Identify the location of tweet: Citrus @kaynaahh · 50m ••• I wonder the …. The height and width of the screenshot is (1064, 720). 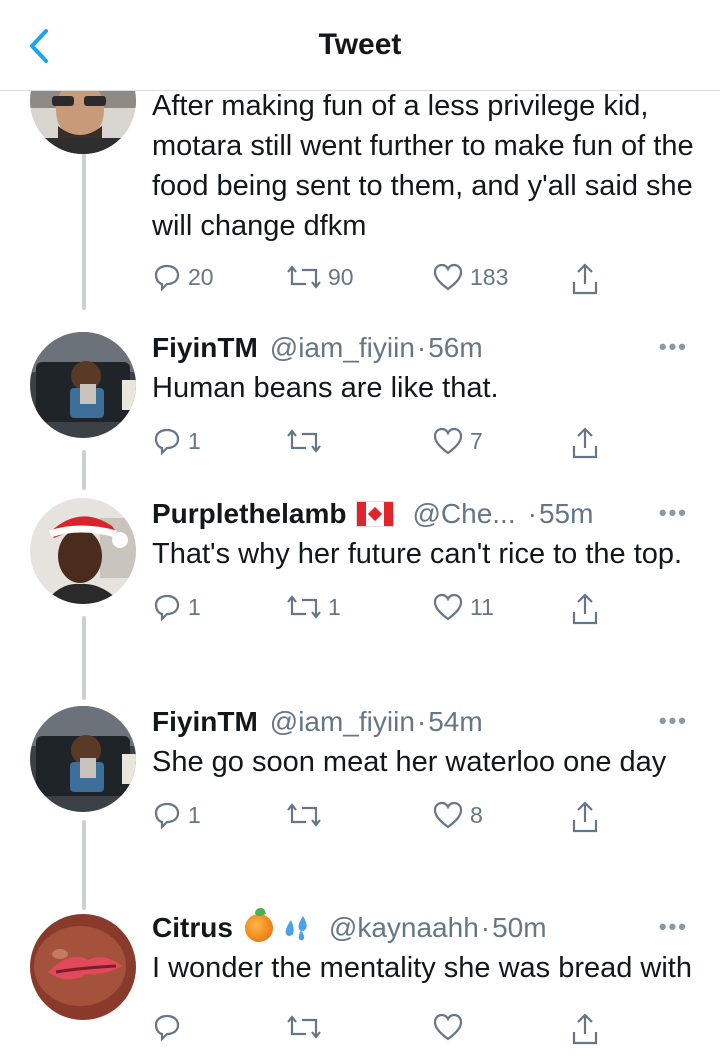
(426, 980).